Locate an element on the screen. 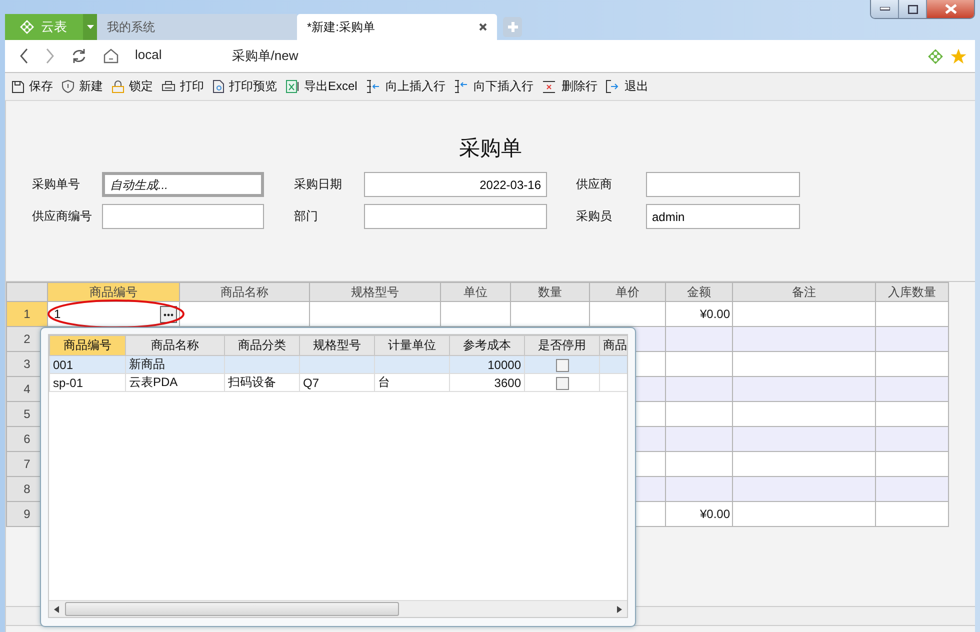  column-header: 参考成本 is located at coordinates (487, 346).